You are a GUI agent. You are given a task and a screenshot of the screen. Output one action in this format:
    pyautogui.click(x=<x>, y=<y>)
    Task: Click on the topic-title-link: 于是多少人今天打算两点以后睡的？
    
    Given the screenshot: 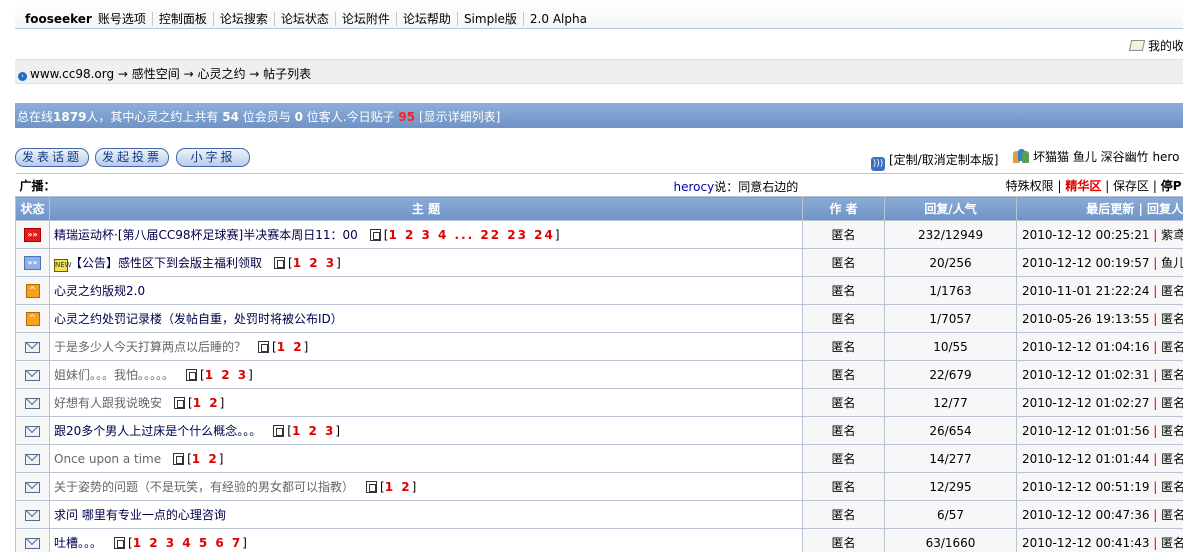 What is the action you would take?
    pyautogui.click(x=150, y=347)
    